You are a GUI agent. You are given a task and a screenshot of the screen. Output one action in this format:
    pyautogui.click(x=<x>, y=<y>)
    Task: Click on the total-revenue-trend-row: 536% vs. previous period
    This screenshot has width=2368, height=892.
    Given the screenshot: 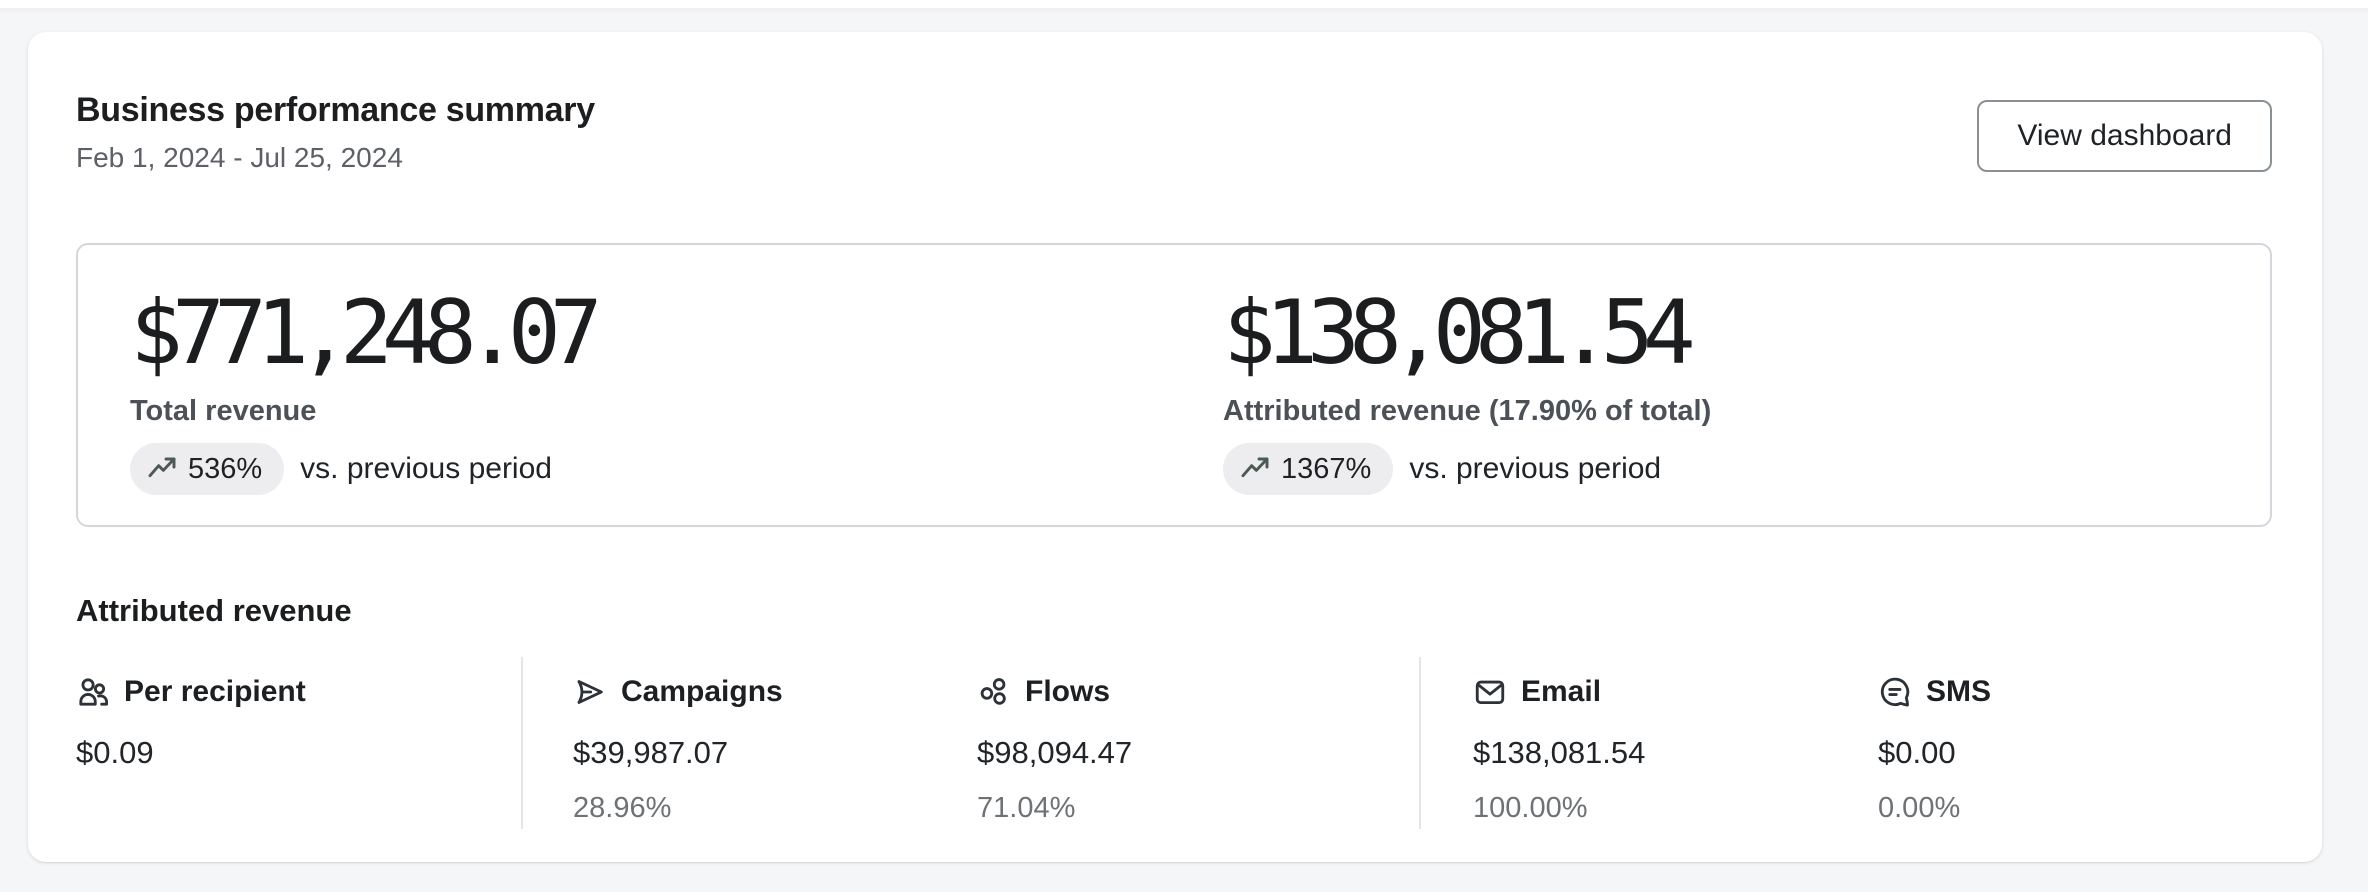 What is the action you would take?
    pyautogui.click(x=676, y=469)
    